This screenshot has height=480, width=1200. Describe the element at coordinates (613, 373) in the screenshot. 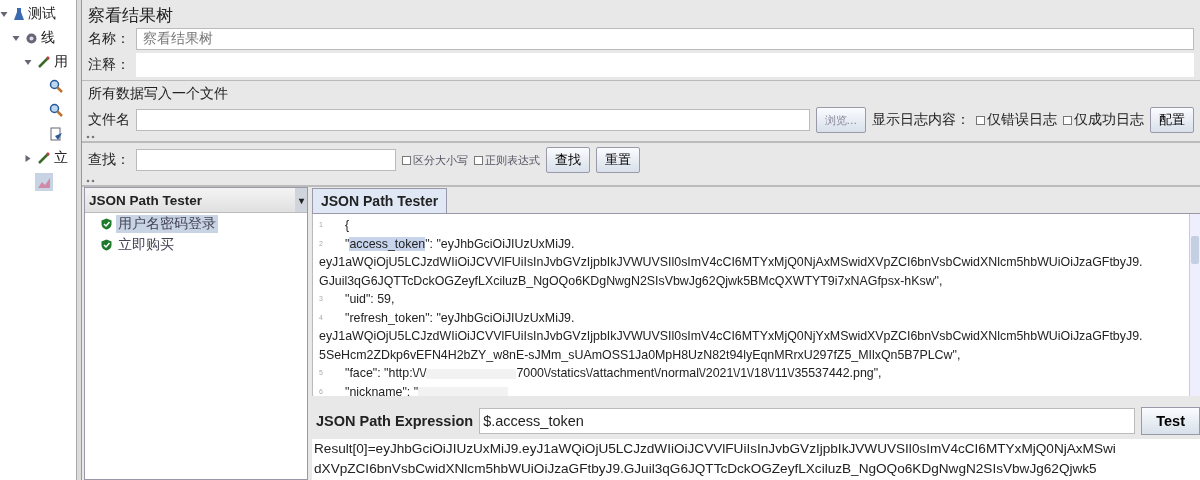

I see `code-line: "face": "http:\/\/ 7000\/statics\/attachment\/normal\/2021\/1\/18\/11\/35537442.png",` at that location.